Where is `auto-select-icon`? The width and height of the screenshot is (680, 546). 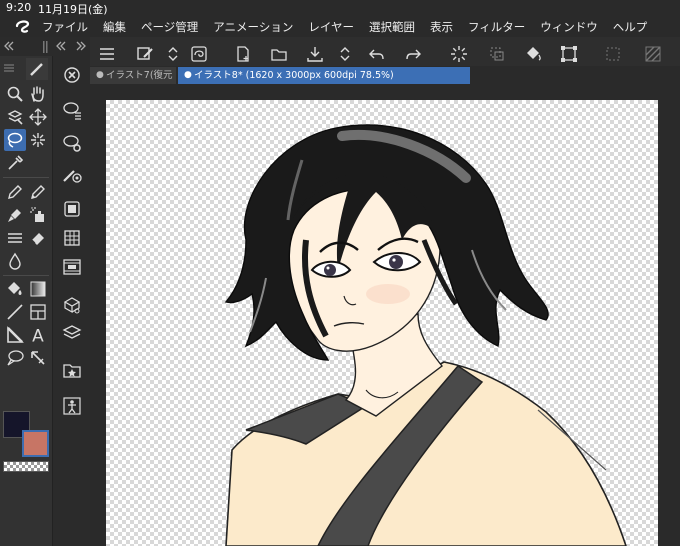 auto-select-icon is located at coordinates (38, 140).